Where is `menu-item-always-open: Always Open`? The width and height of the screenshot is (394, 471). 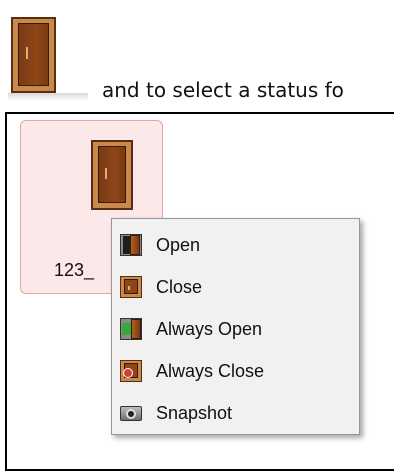
menu-item-always-open: Always Open is located at coordinates (237, 329).